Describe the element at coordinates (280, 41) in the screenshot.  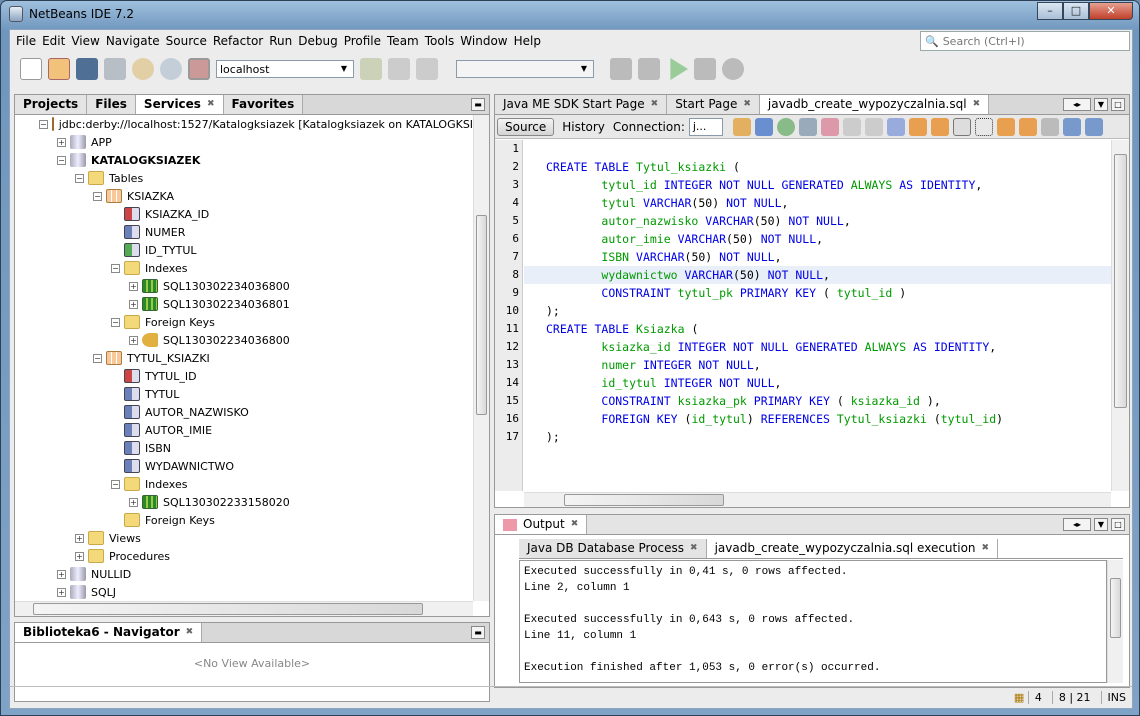
I see `menu-run: Run` at that location.